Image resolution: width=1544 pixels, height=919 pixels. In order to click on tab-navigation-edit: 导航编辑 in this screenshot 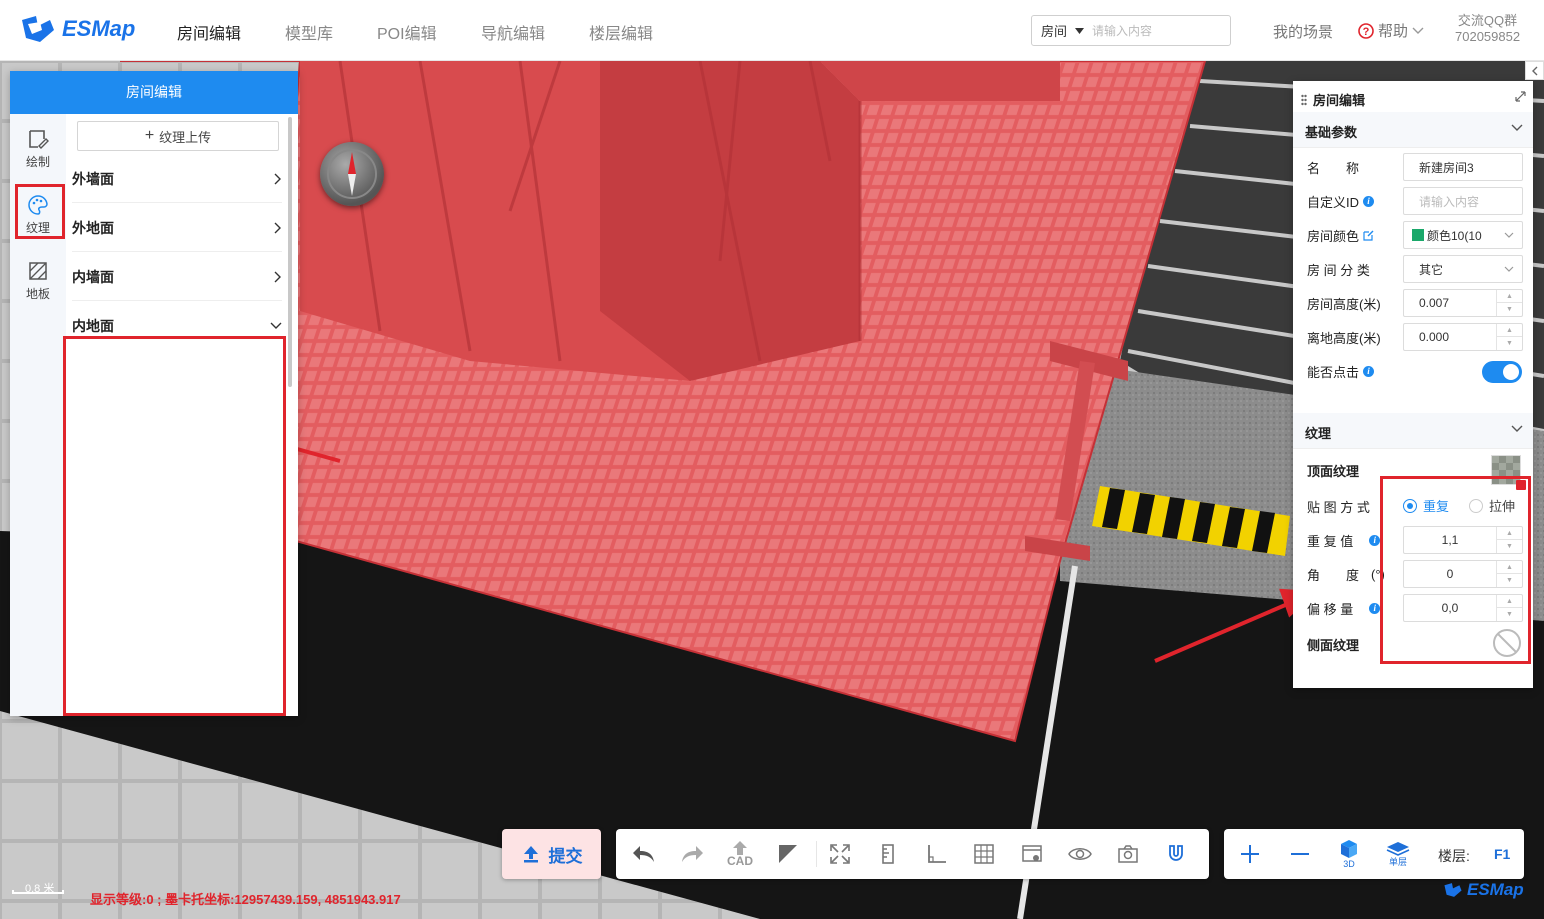, I will do `click(513, 32)`.